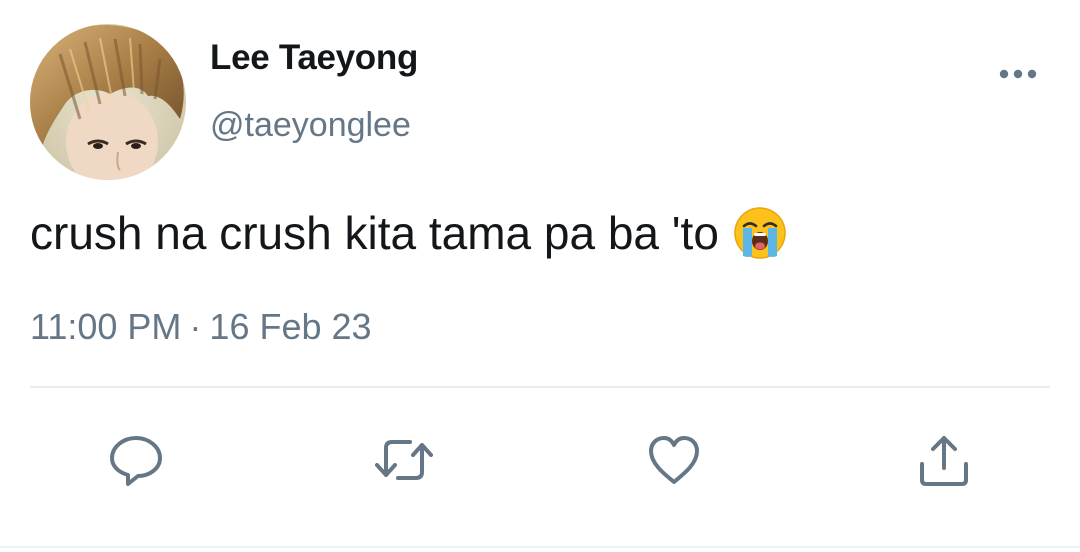  What do you see at coordinates (540, 547) in the screenshot?
I see `bottom-border` at bounding box center [540, 547].